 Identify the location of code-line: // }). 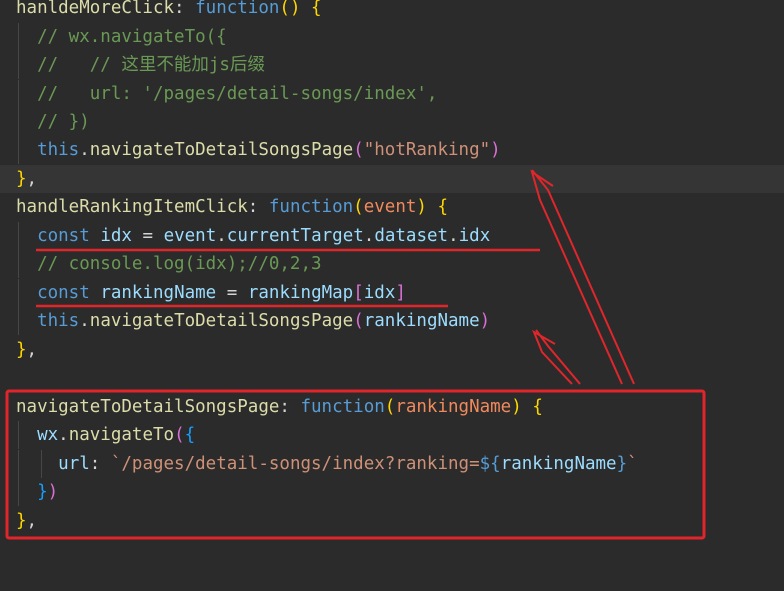
(392, 122).